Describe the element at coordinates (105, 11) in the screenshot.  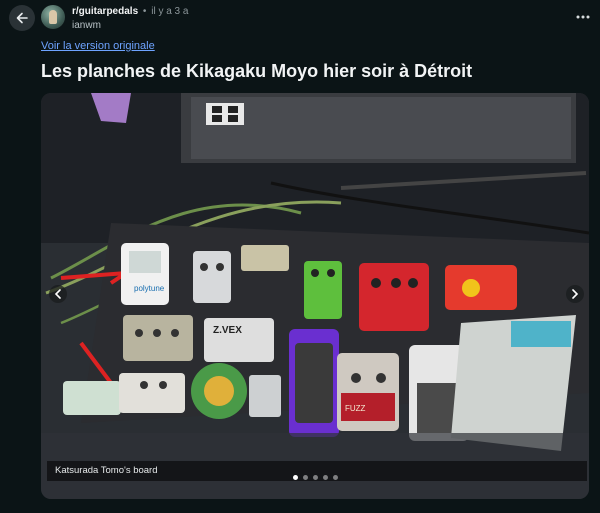
I see `subreddit-name: r/guitarpedals` at that location.